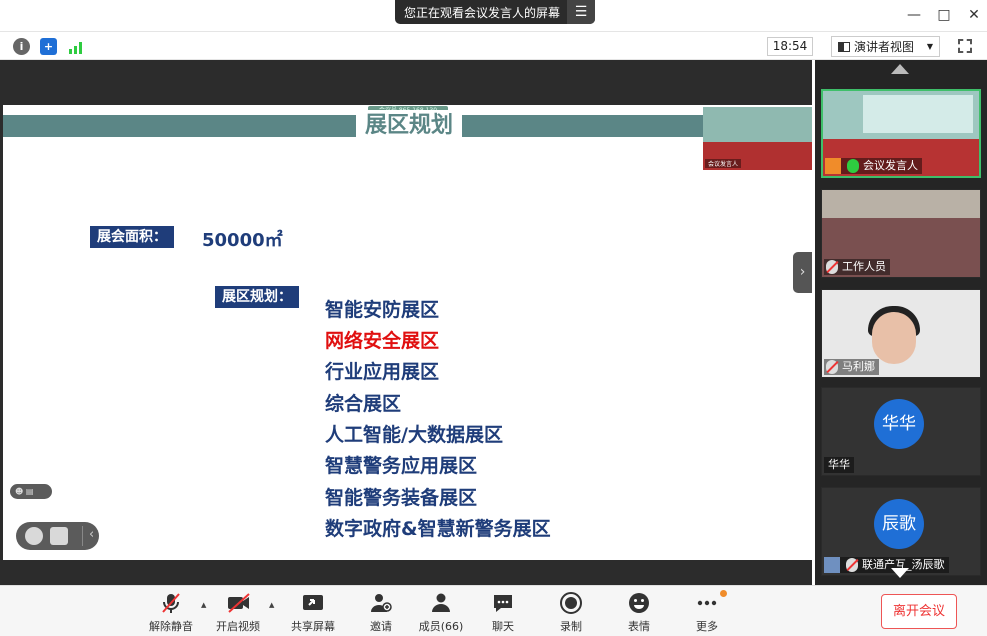 The height and width of the screenshot is (636, 987). I want to click on invite-button: 邀请, so click(381, 612).